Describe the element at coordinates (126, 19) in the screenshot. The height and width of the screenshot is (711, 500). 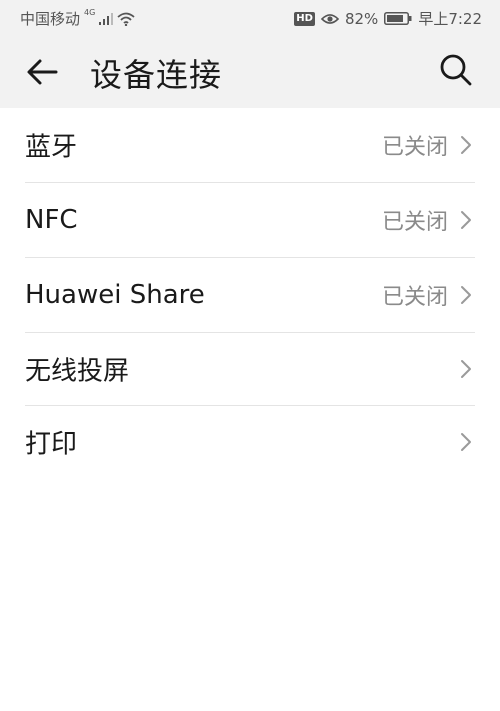
I see `wifi-icon` at that location.